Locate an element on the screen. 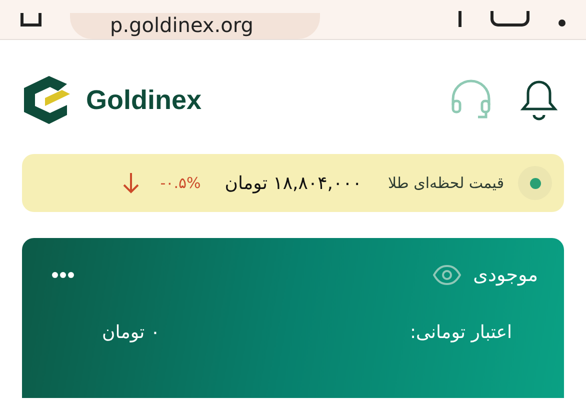  wallet-title: موجودی is located at coordinates (505, 275).